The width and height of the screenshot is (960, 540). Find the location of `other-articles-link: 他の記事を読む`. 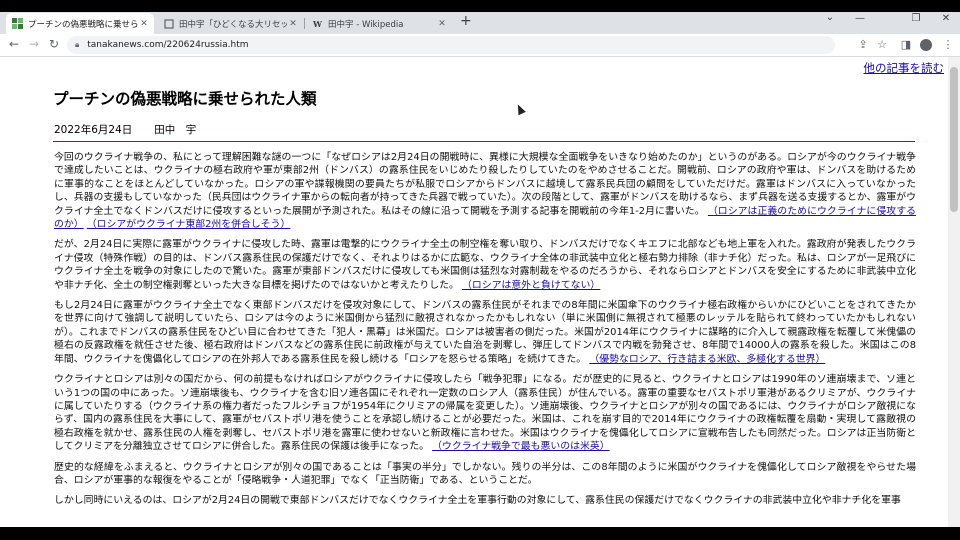

other-articles-link: 他の記事を読む is located at coordinates (904, 68).